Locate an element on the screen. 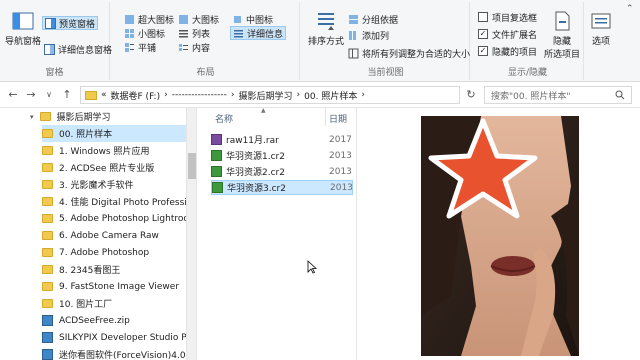  add-columns-label: 添加列 is located at coordinates (376, 36).